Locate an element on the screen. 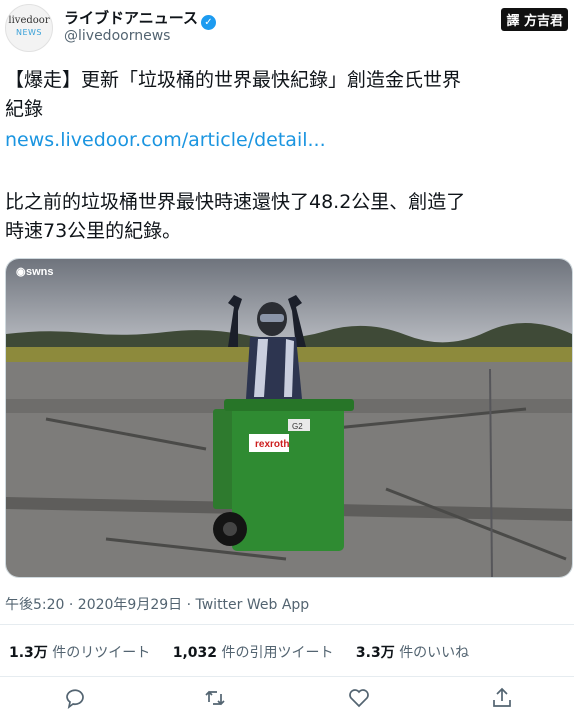  retweet-stat: 1.3万 件のリツイート is located at coordinates (79, 653).